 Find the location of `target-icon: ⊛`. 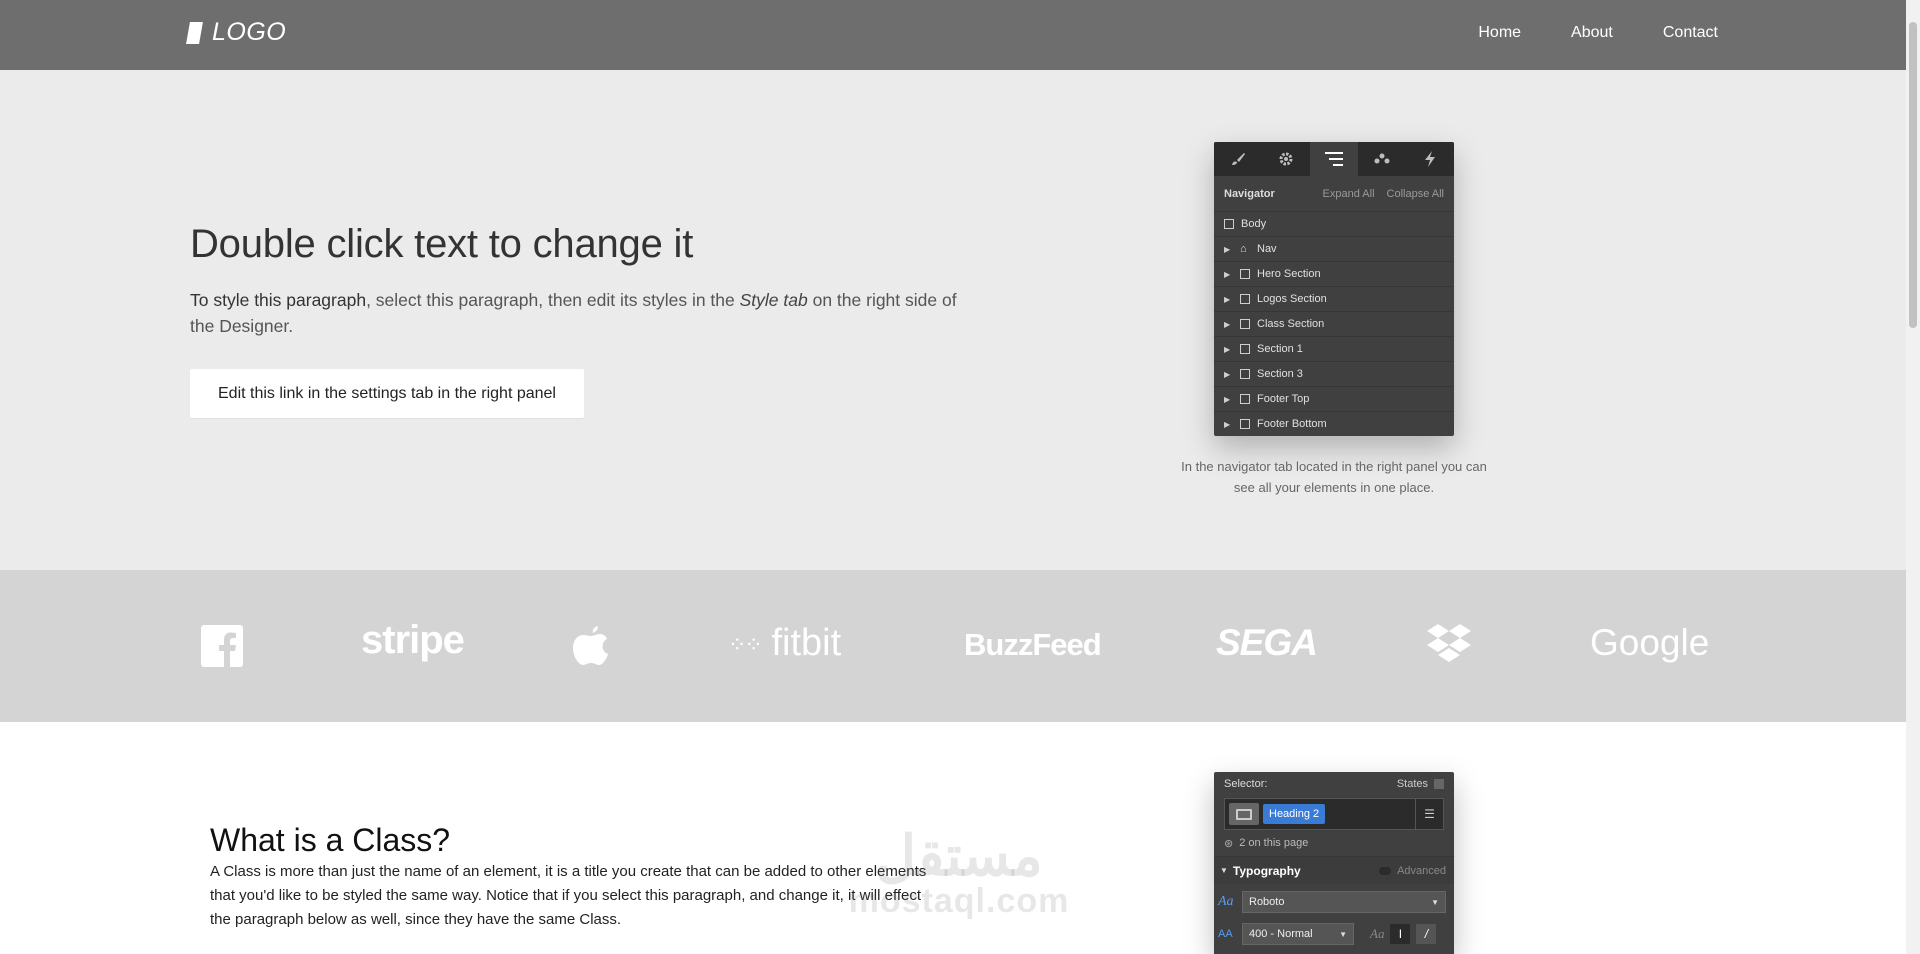

target-icon: ⊛ is located at coordinates (1229, 843).